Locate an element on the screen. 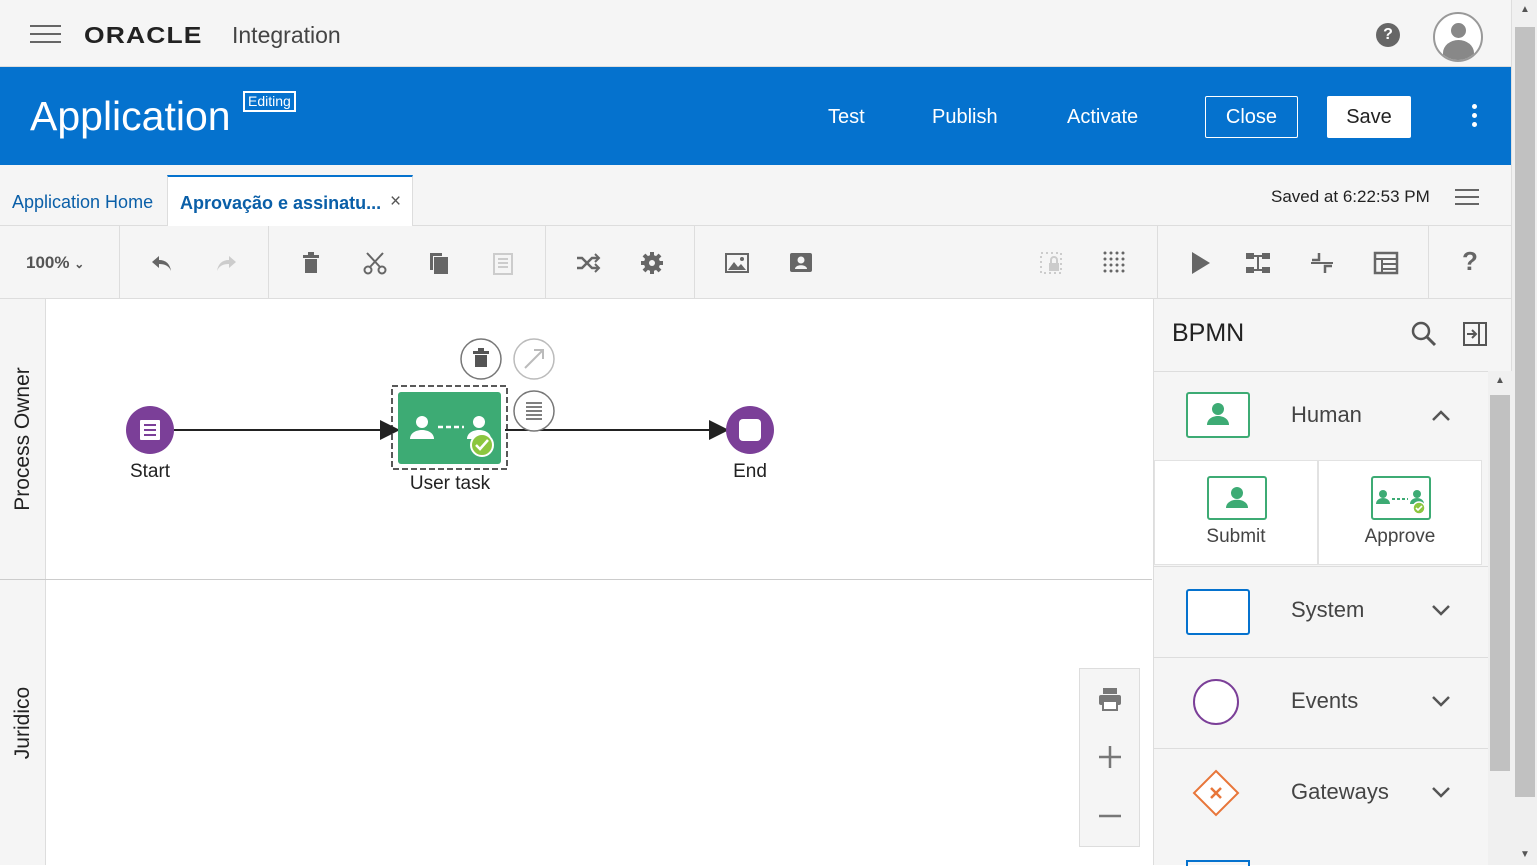 The height and width of the screenshot is (866, 1537). oracle-logo: ORACLE is located at coordinates (143, 35).